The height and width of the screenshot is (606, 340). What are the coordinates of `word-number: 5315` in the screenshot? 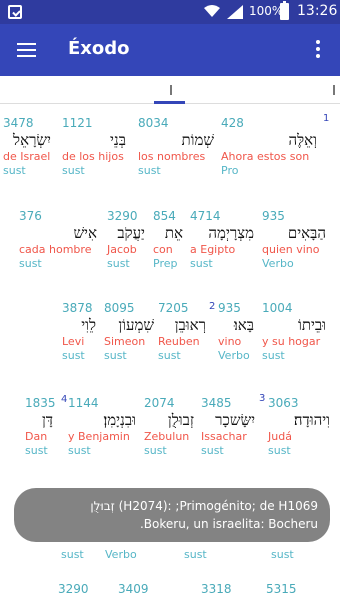 It's located at (286, 589).